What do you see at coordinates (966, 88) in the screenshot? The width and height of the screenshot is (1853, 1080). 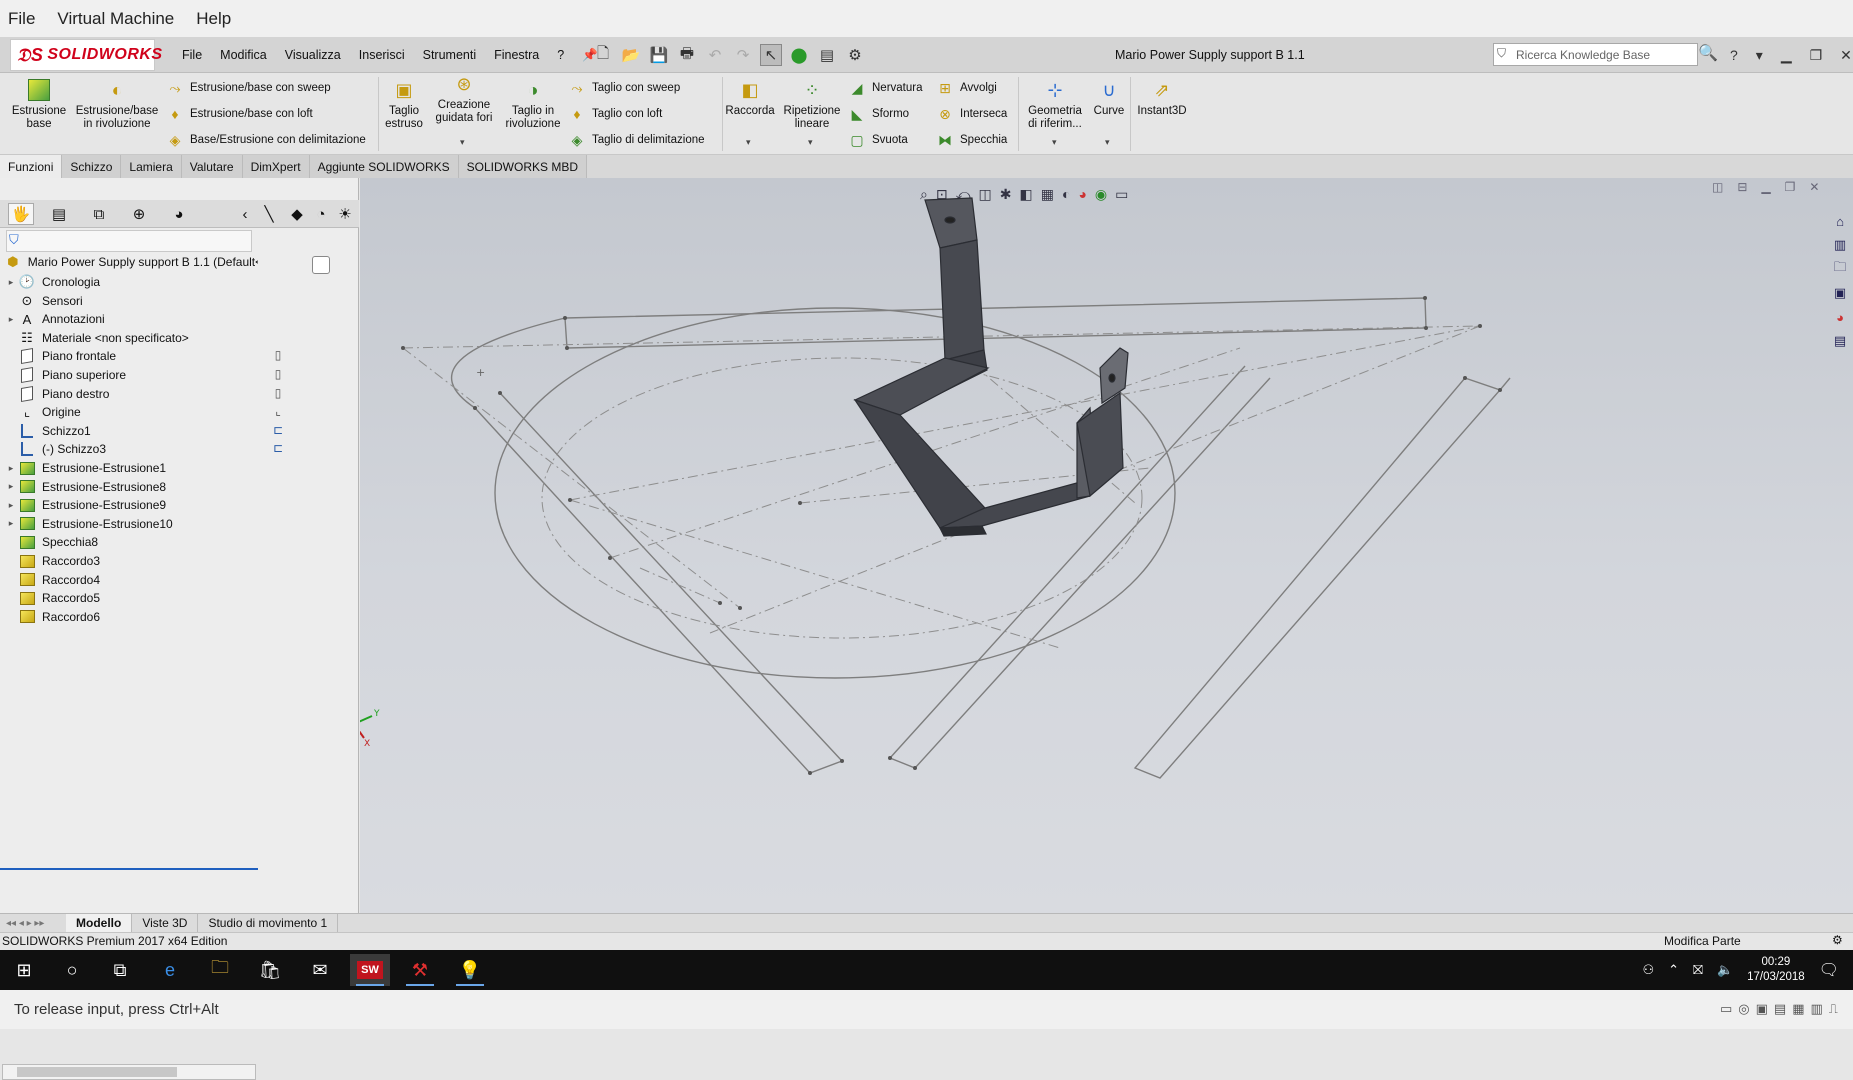 I see `avvolgi-button: ⊞ Avvolgi` at bounding box center [966, 88].